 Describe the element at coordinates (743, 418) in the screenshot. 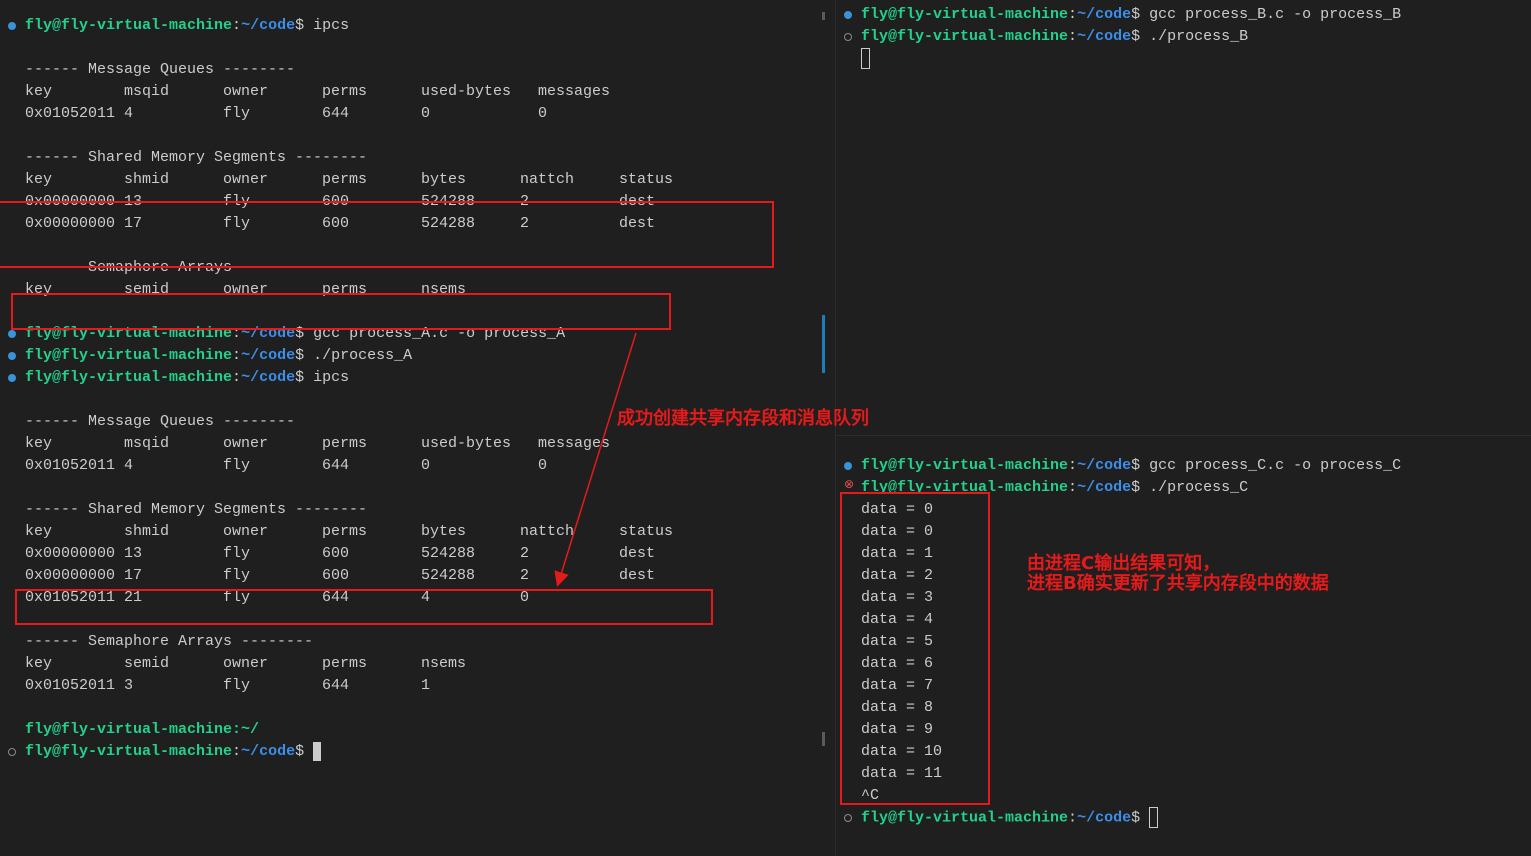

I see `annotation-left: 成功创建共享内存段和消息队列` at that location.